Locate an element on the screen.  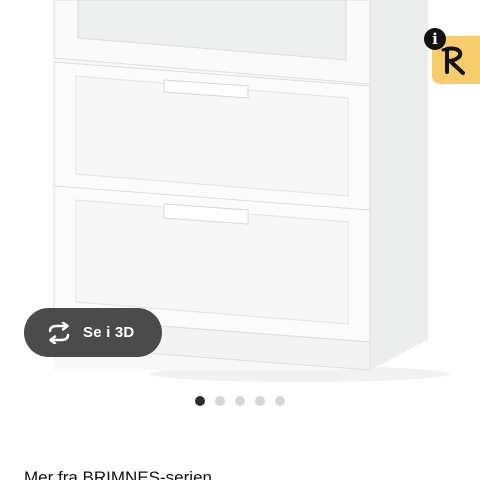
view-3d-button: Se i 3D is located at coordinates (93, 332).